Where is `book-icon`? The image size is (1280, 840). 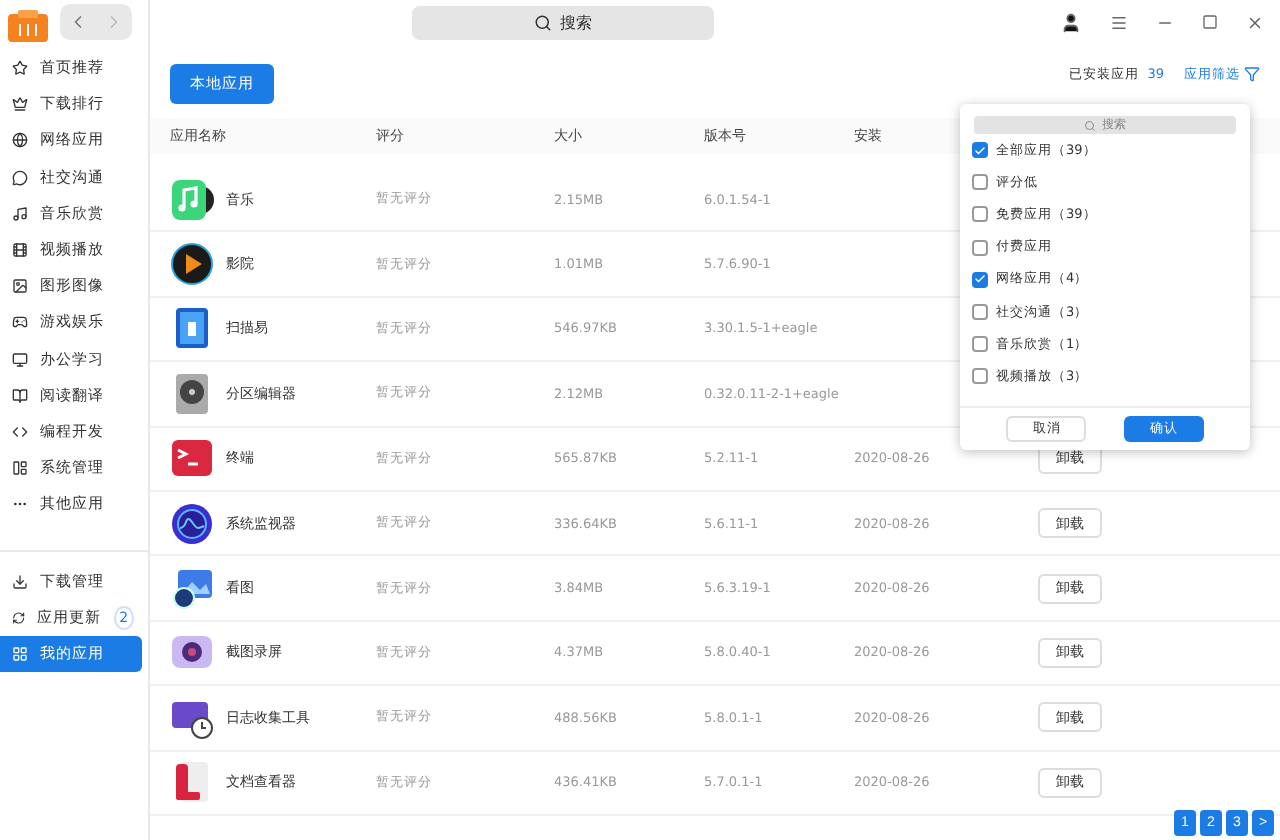 book-icon is located at coordinates (20, 395).